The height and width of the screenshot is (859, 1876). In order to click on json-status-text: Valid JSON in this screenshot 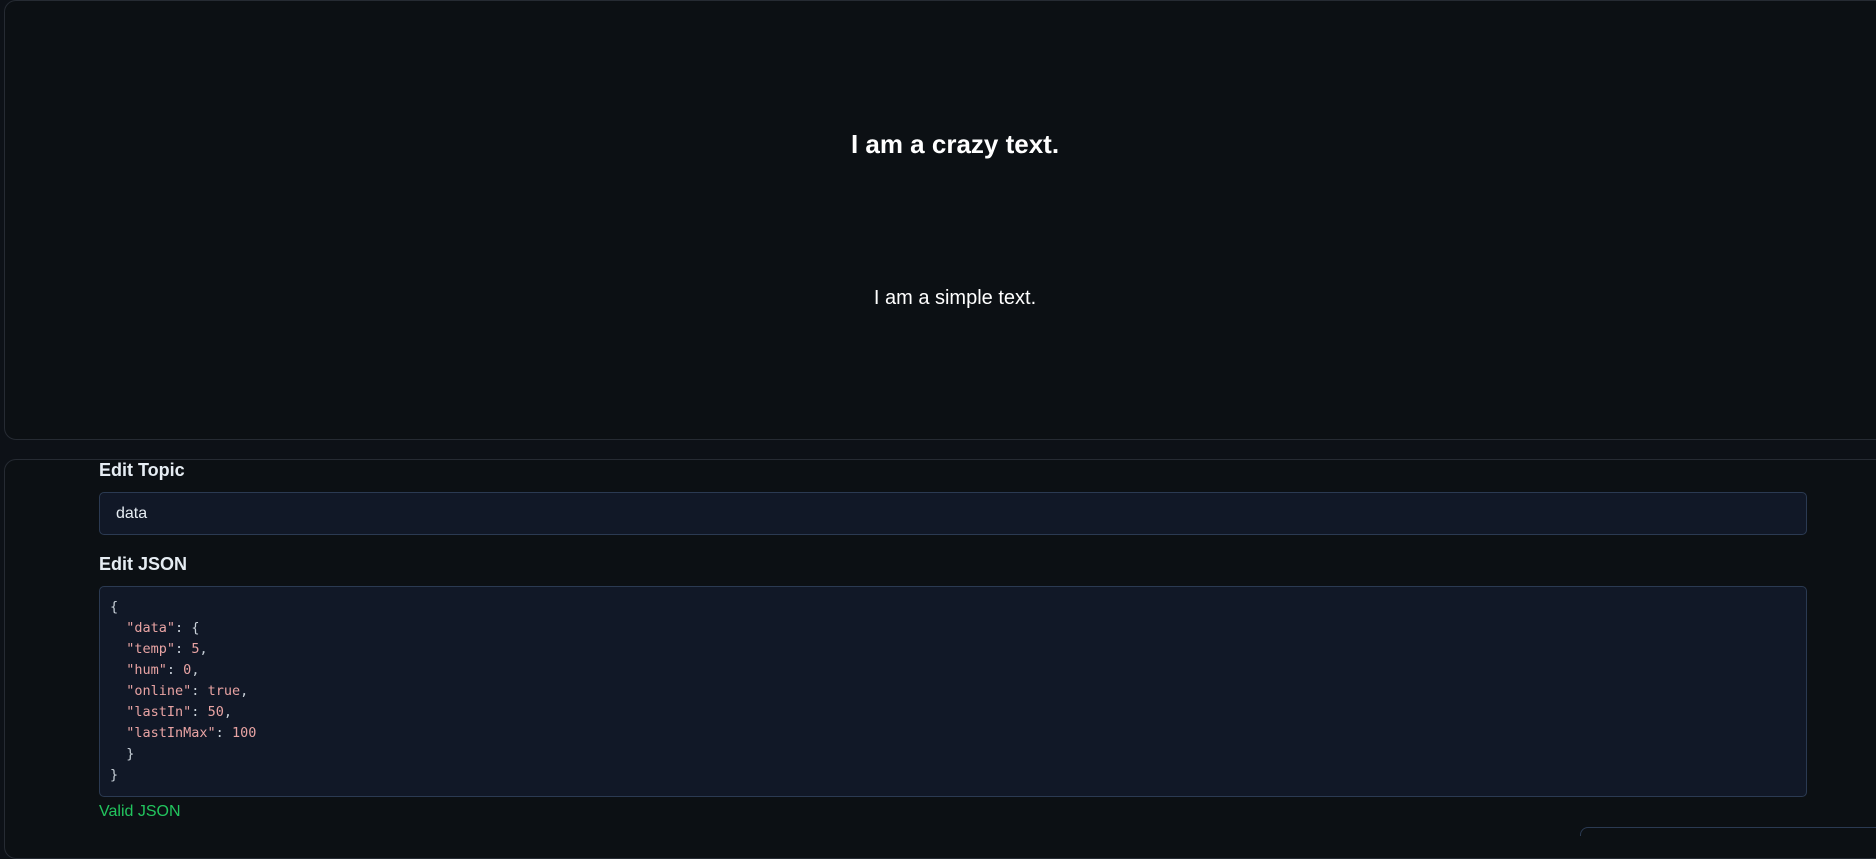, I will do `click(140, 811)`.